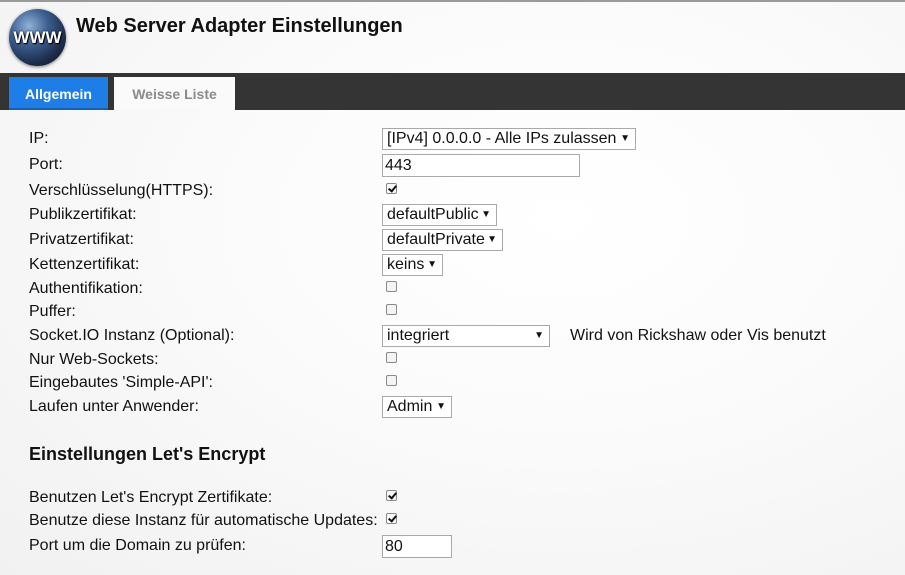 This screenshot has width=905, height=575. Describe the element at coordinates (137, 545) in the screenshot. I see `le-check-port-label: Port um die Domain zu prüfen:` at that location.